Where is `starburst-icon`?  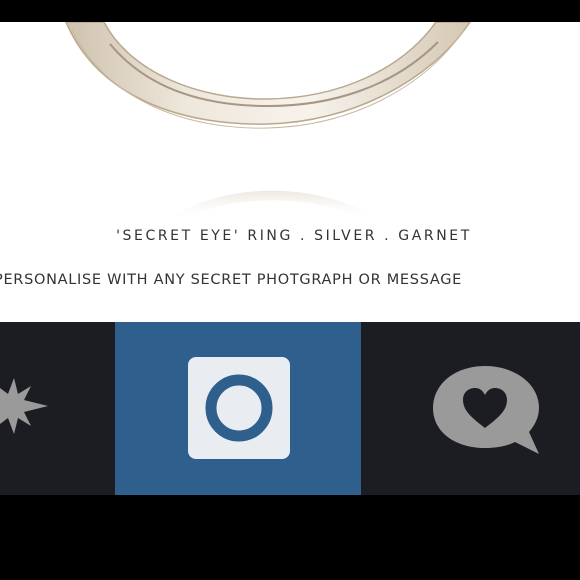 starburst-icon is located at coordinates (24, 406).